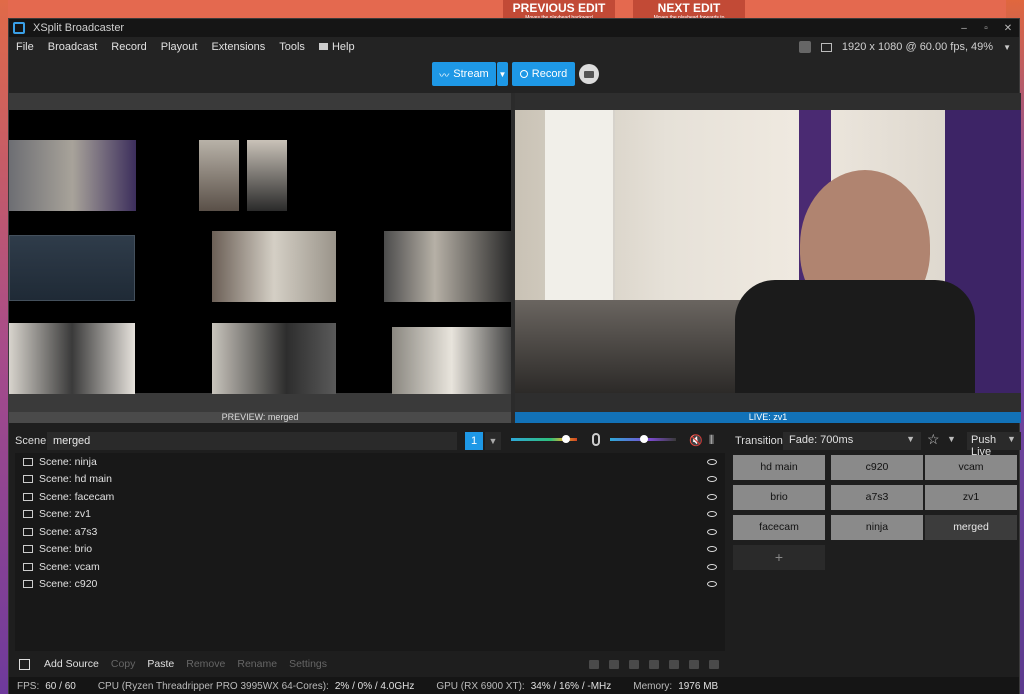 The image size is (1024, 694). I want to click on list-item: Scene: vcam, so click(370, 567).